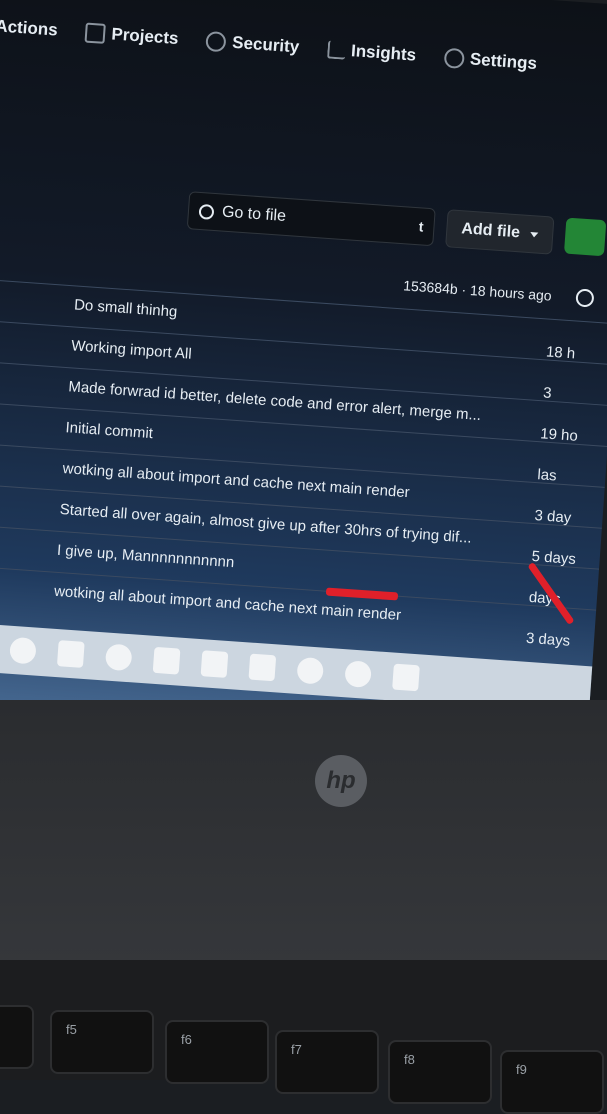 Image resolution: width=607 pixels, height=1114 pixels. I want to click on nav-security: Security, so click(252, 44).